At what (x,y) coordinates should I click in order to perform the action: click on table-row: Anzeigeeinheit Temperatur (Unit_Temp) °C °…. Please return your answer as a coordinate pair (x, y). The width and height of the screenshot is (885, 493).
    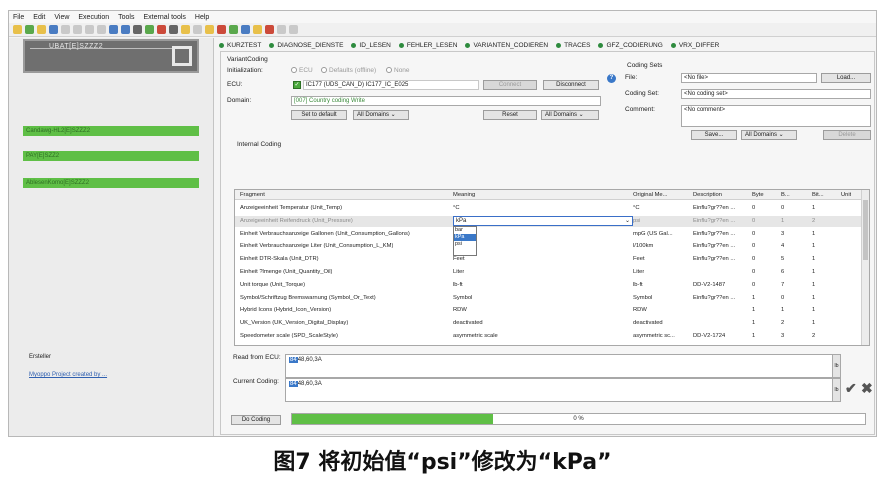
    Looking at the image, I should click on (552, 208).